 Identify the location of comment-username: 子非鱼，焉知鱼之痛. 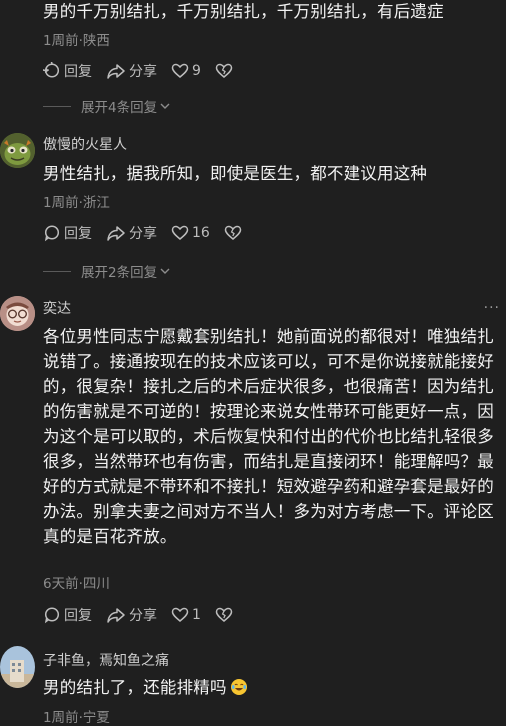
(106, 660).